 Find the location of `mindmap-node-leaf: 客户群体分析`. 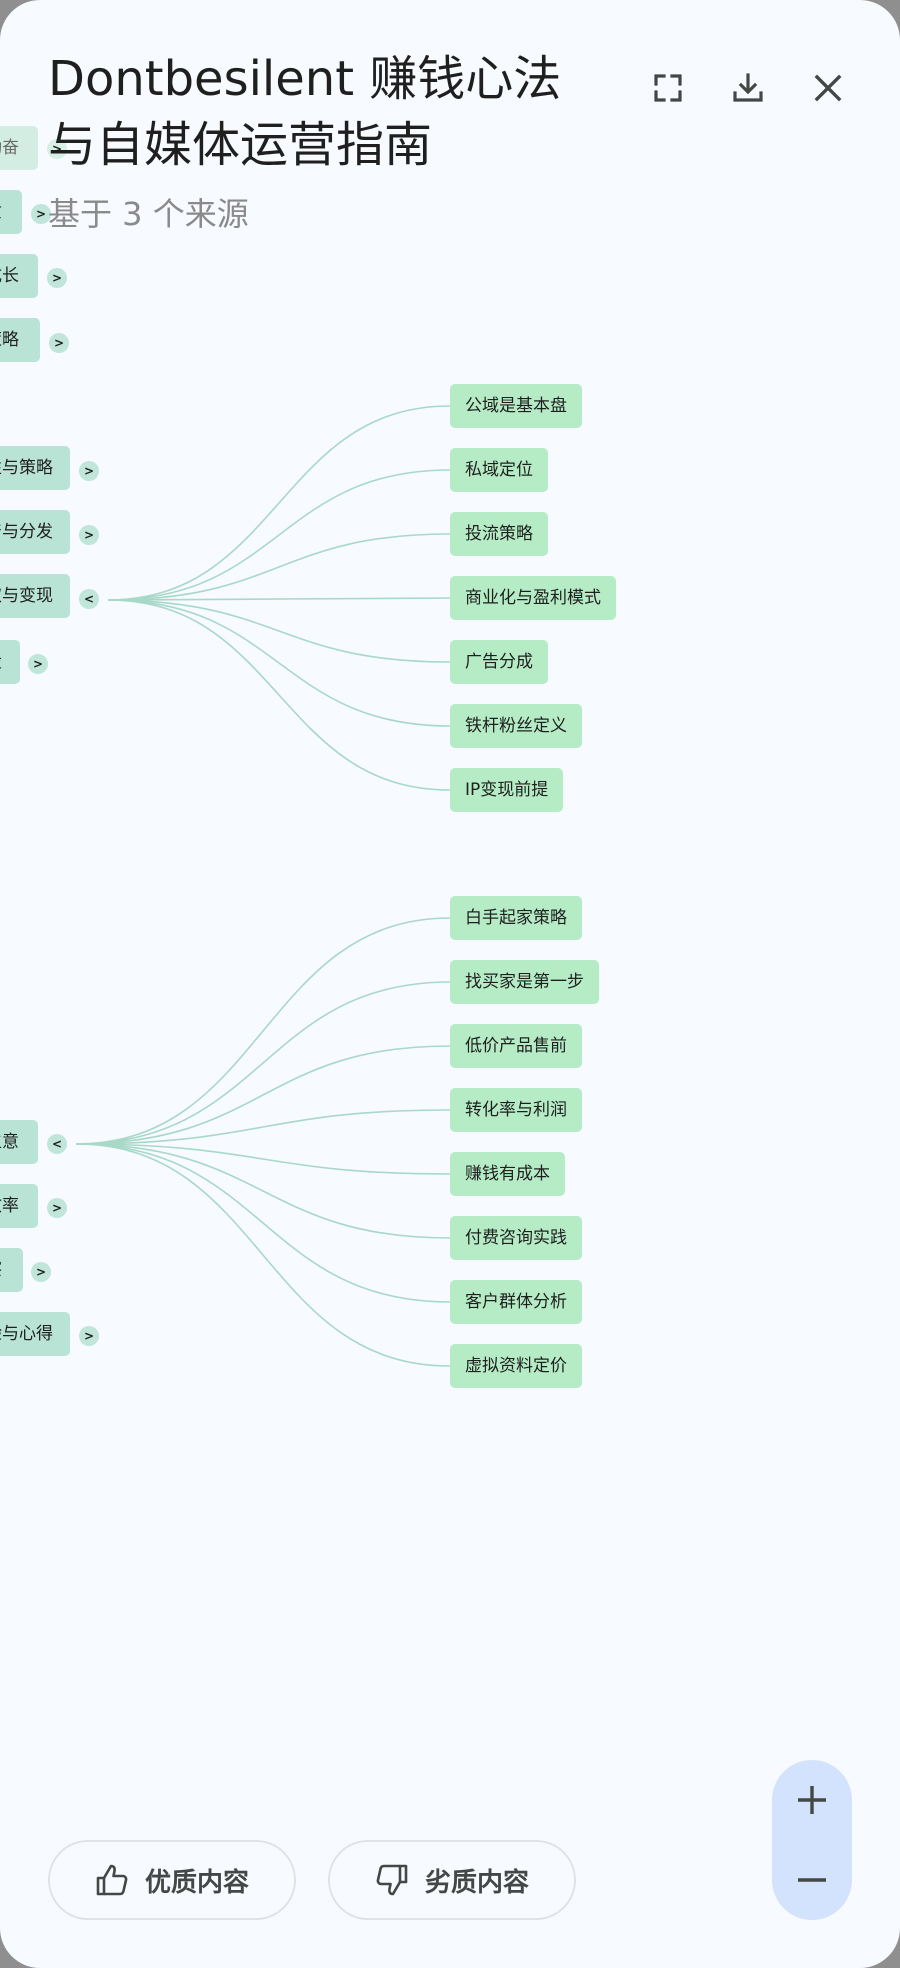

mindmap-node-leaf: 客户群体分析 is located at coordinates (516, 1302).